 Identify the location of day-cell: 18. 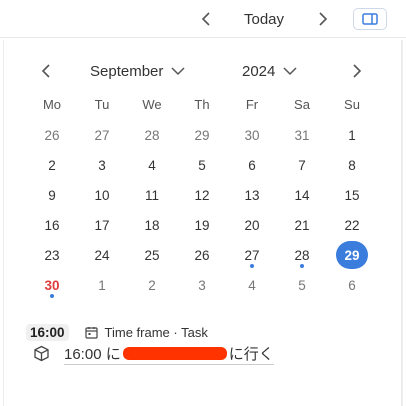
(152, 225).